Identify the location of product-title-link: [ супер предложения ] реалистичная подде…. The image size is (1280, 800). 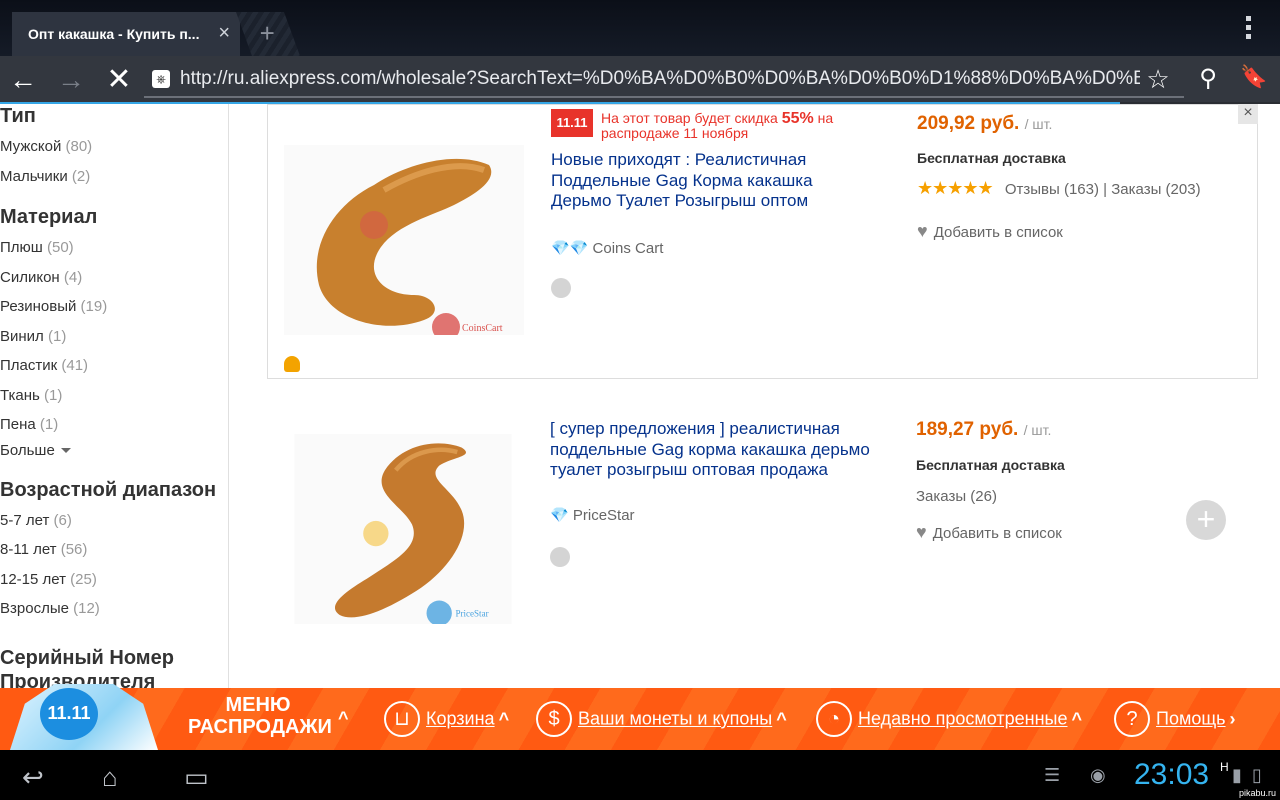
(725, 450).